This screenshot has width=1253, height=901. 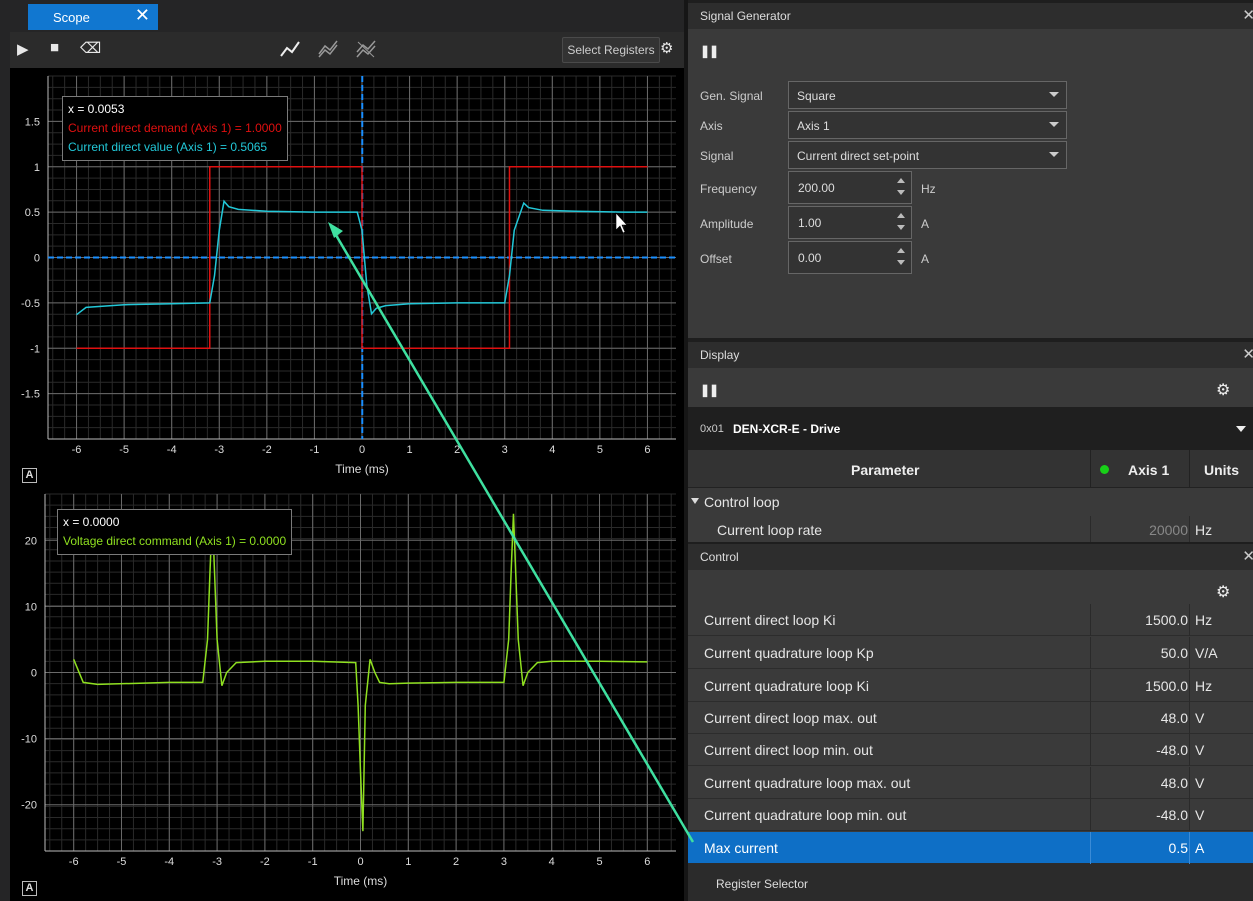 I want to click on line-mode-icon, so click(x=290, y=49).